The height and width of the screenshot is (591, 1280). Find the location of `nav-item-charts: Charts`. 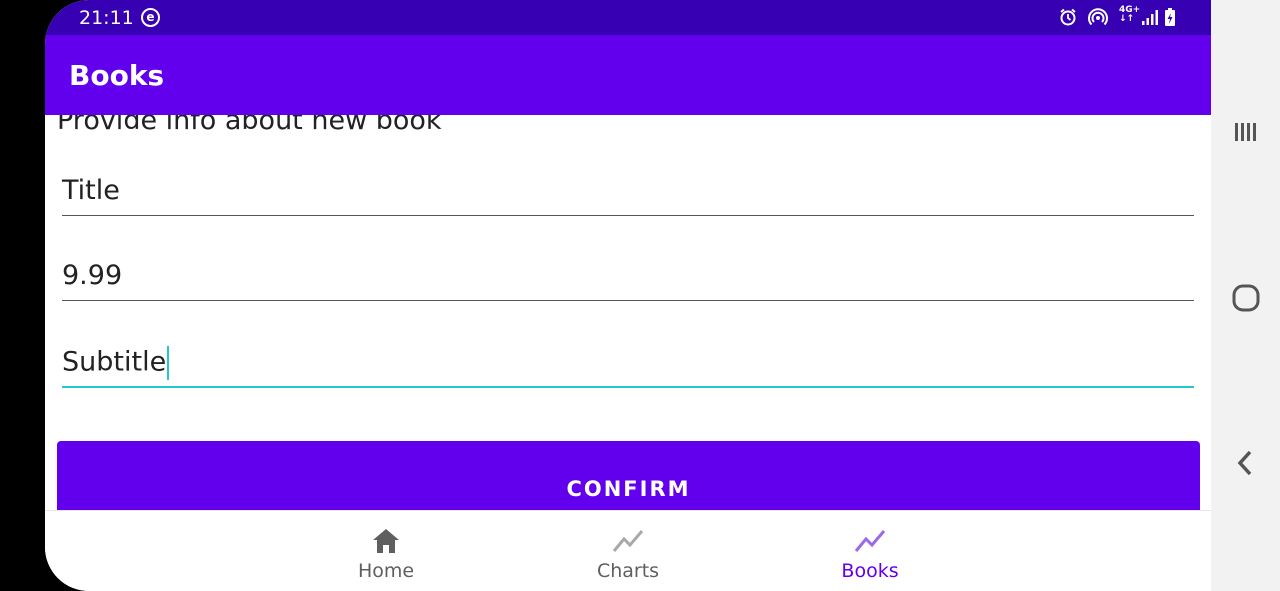

nav-item-charts: Charts is located at coordinates (628, 551).